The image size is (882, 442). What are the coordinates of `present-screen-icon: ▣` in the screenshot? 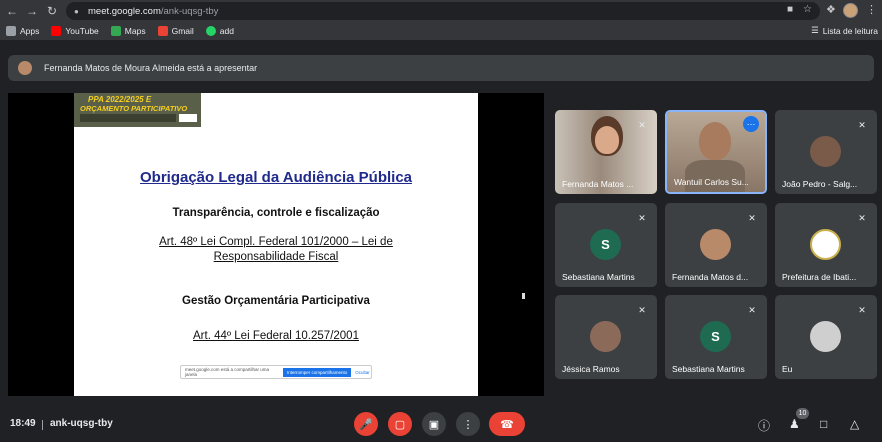 It's located at (434, 424).